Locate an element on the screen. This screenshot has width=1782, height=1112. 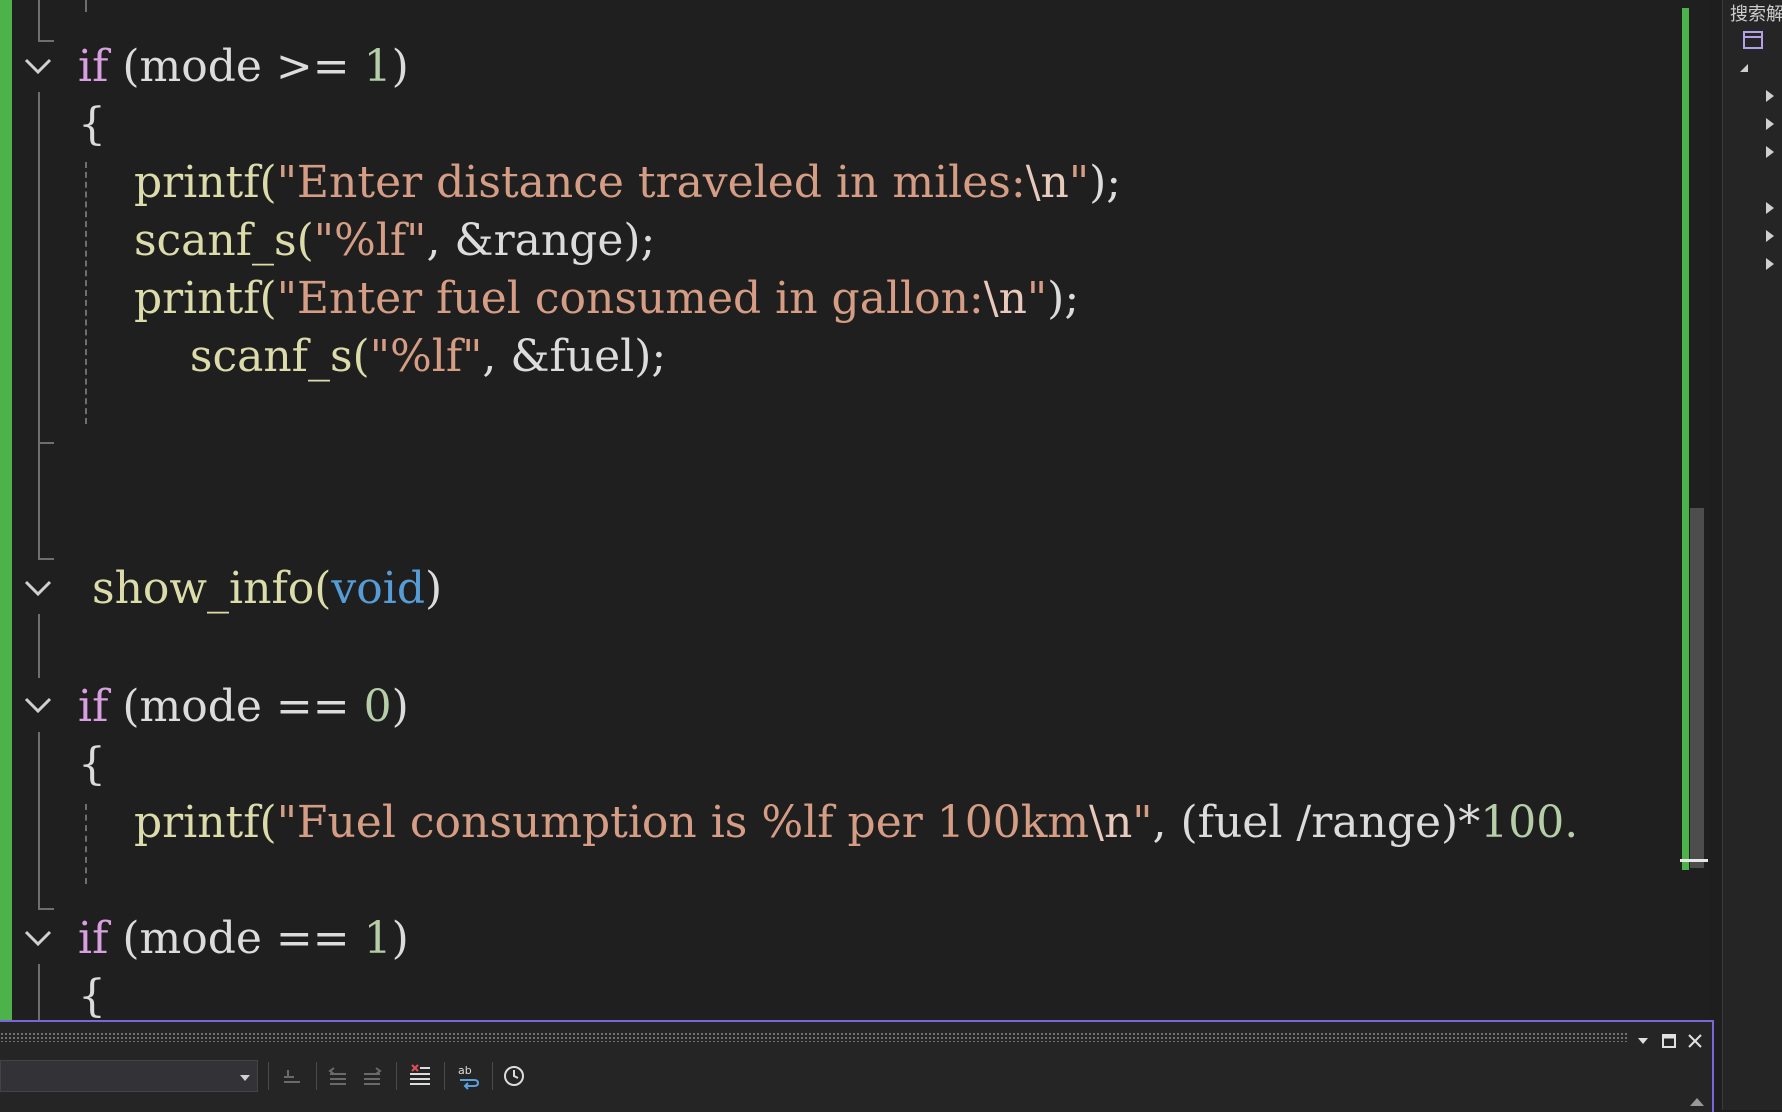
chevron-down-icon is located at coordinates (245, 1078).